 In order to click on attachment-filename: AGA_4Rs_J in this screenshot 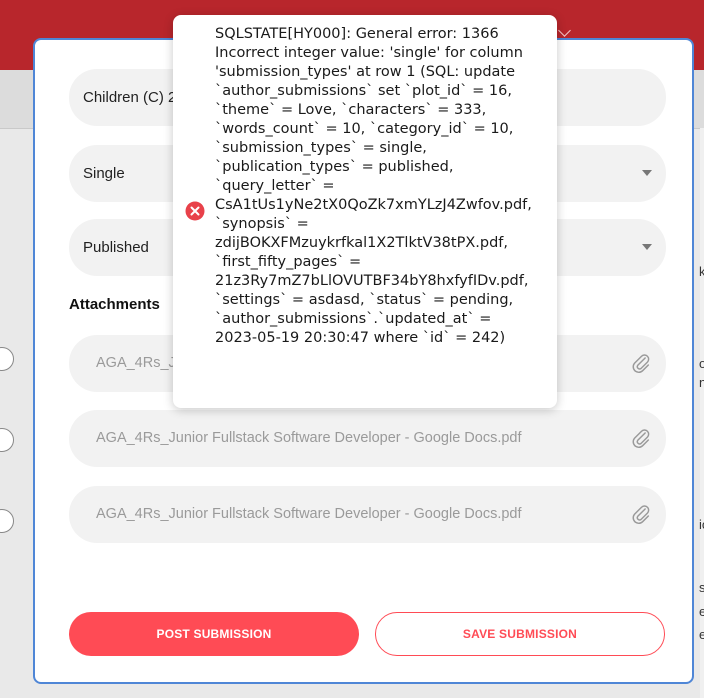, I will do `click(136, 363)`.